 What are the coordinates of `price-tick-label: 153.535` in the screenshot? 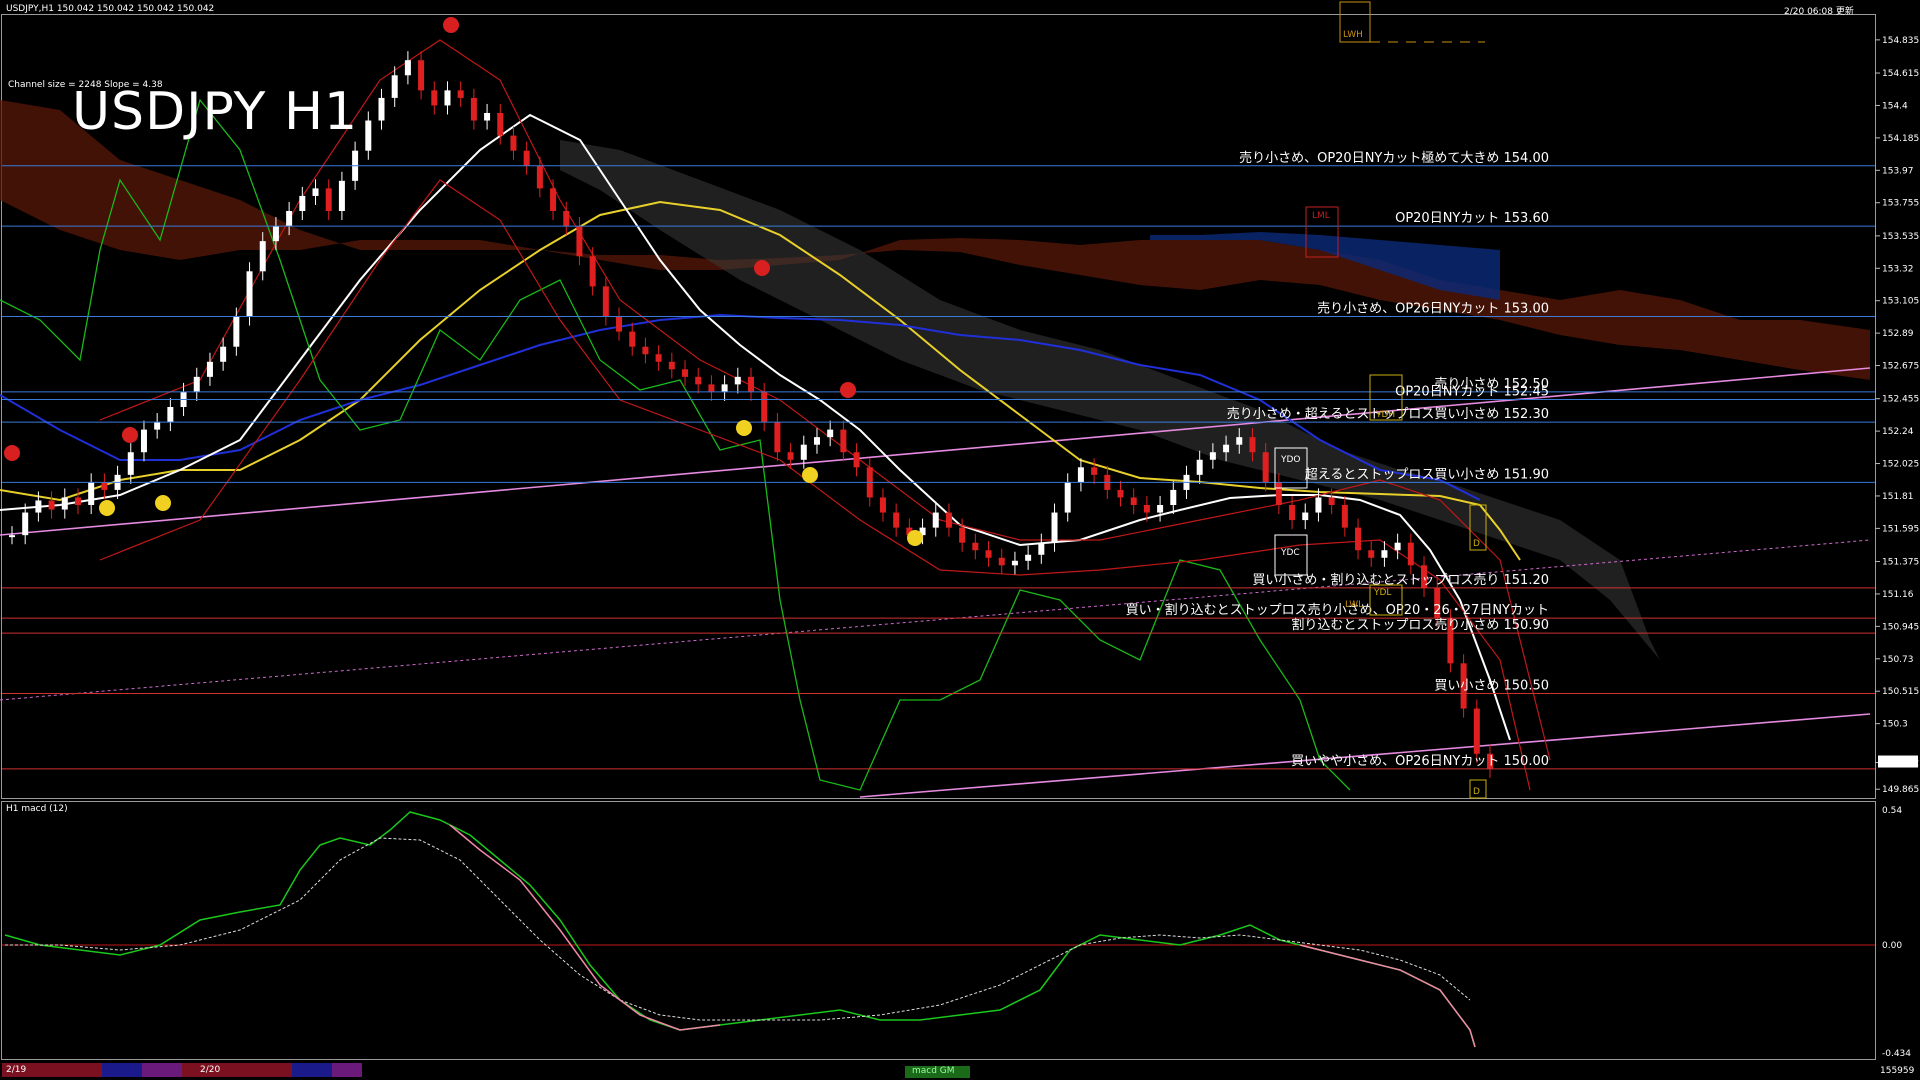 It's located at (1900, 237).